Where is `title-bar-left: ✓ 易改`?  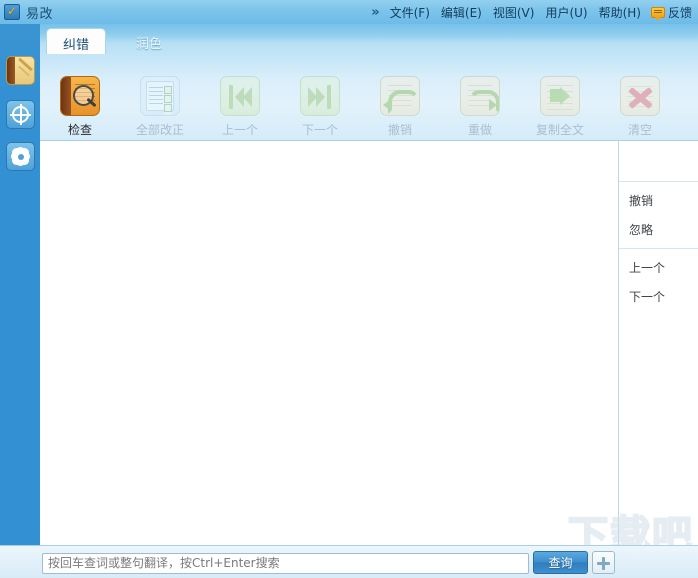 title-bar-left: ✓ 易改 is located at coordinates (26, 12).